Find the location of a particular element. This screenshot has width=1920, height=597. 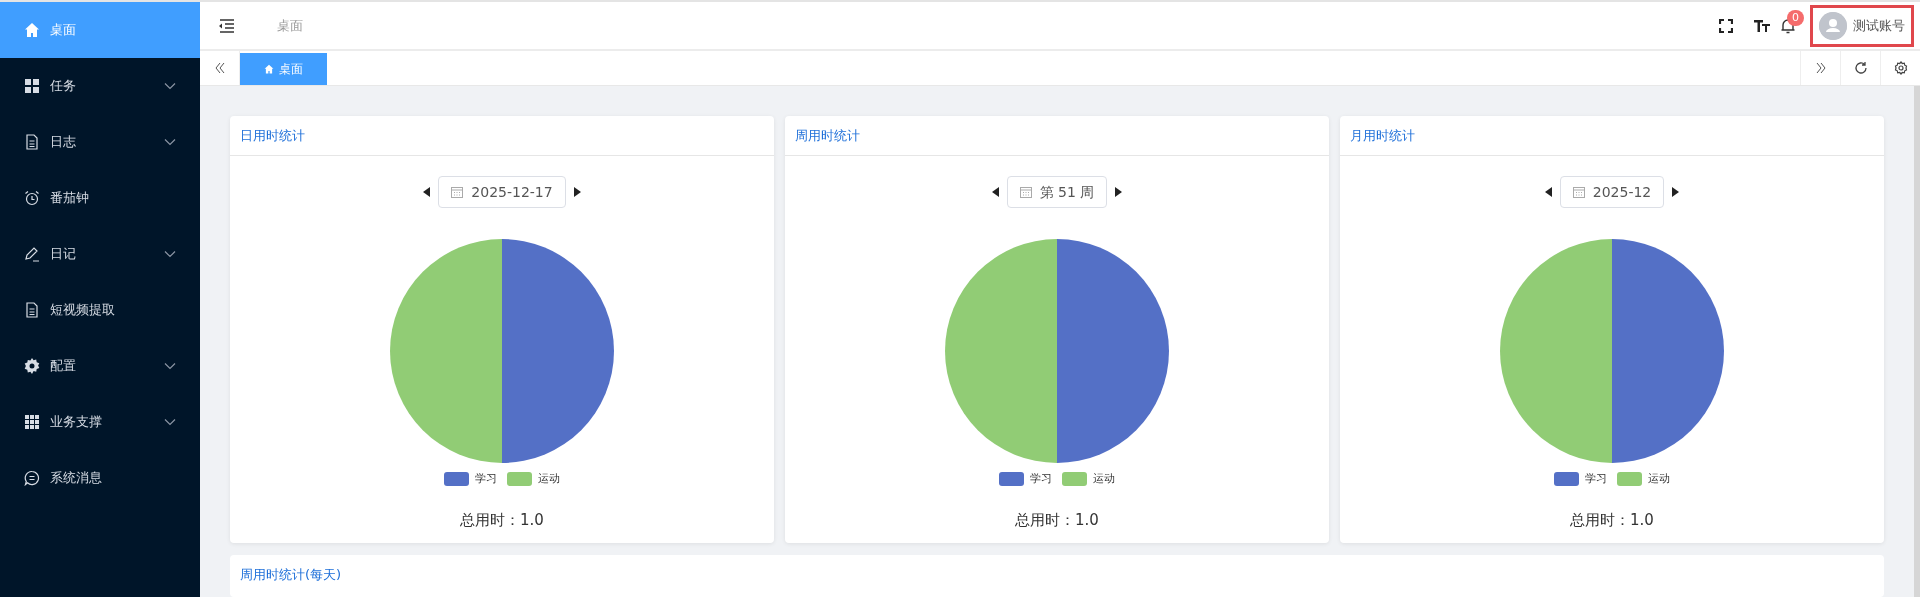

alarm-clock-icon is located at coordinates (32, 198).